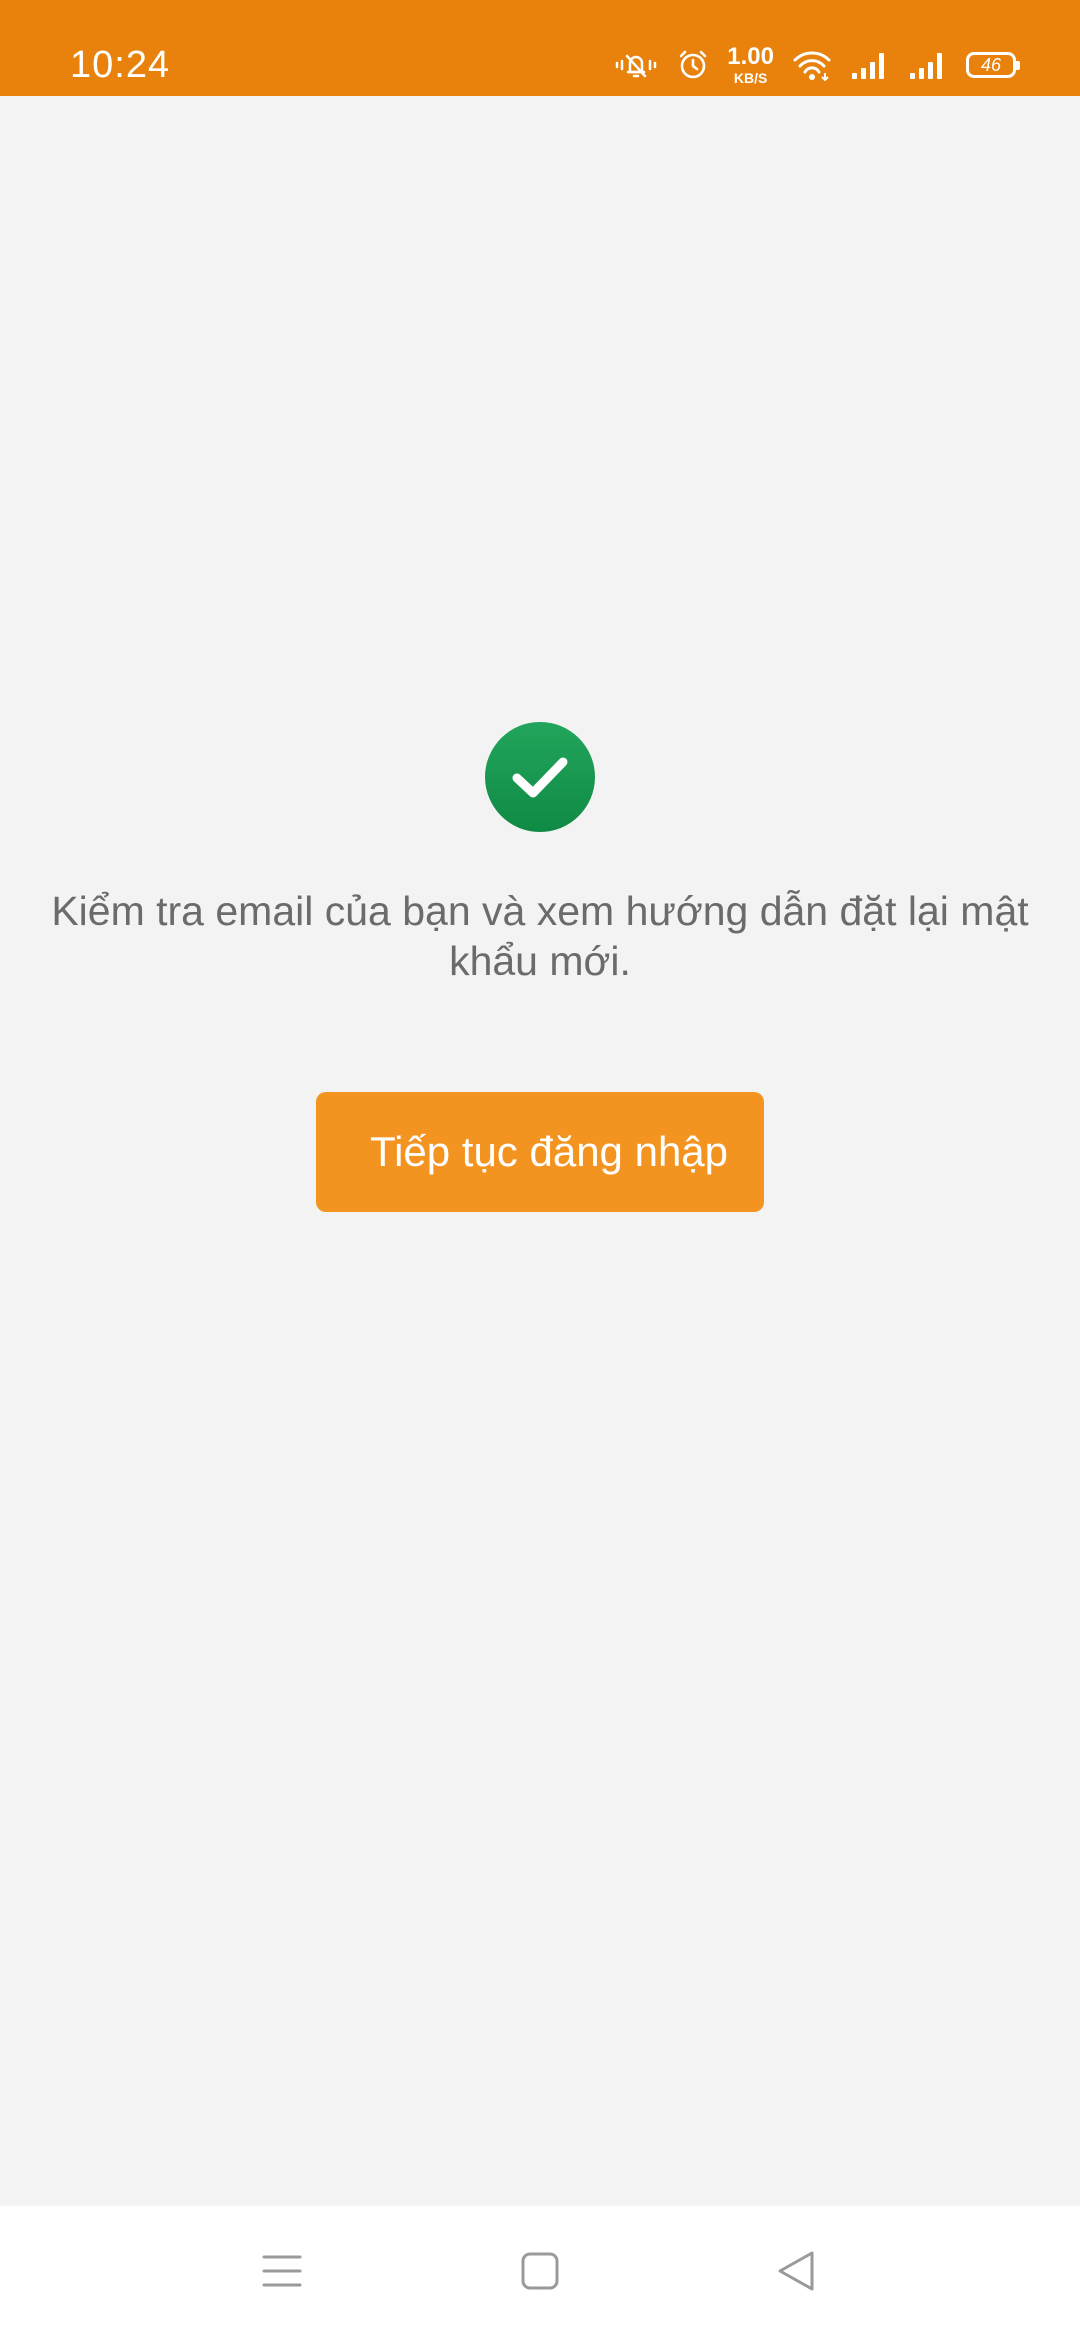  I want to click on status-icons: 1.00 KB/S 46, so click(816, 65).